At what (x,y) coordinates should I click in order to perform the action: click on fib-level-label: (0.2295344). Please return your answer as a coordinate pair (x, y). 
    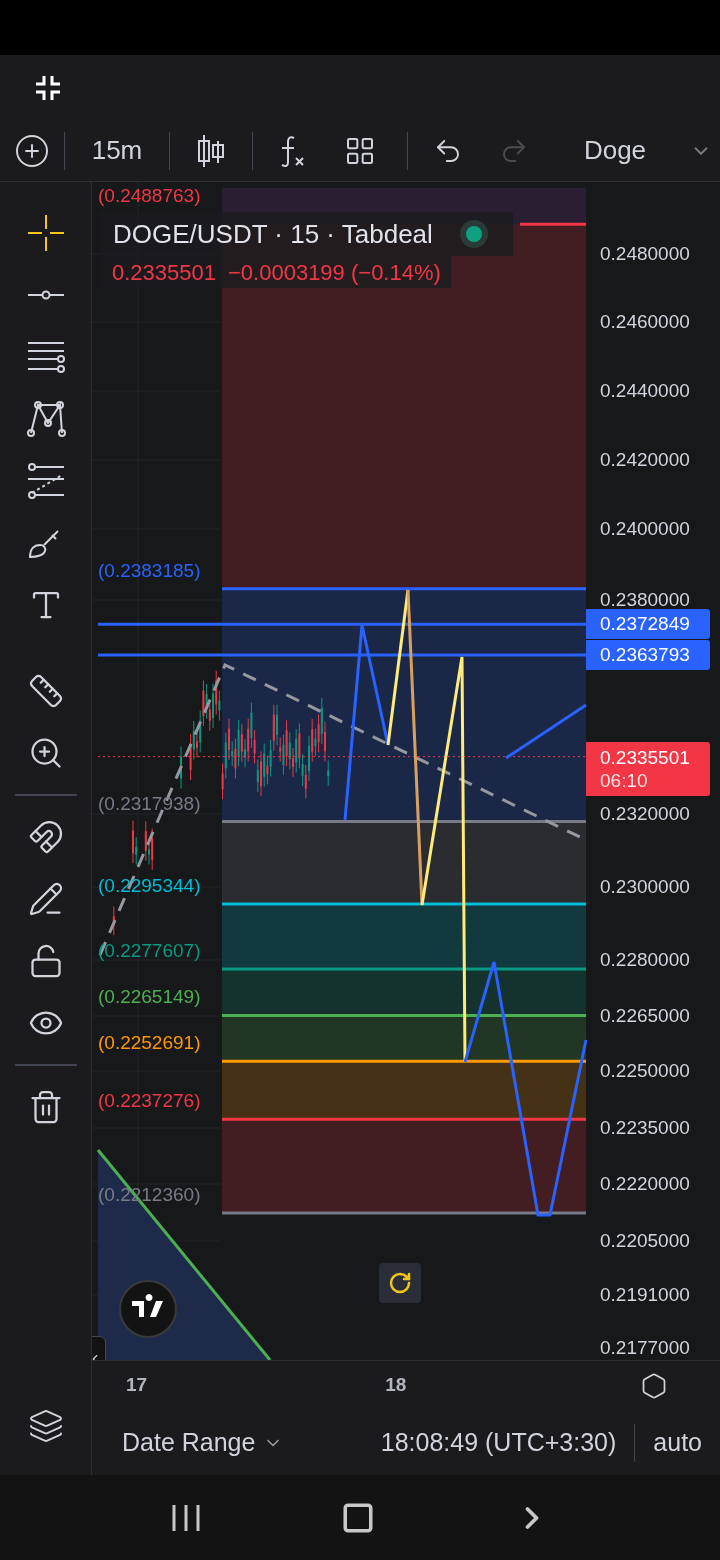
    Looking at the image, I should click on (149, 886).